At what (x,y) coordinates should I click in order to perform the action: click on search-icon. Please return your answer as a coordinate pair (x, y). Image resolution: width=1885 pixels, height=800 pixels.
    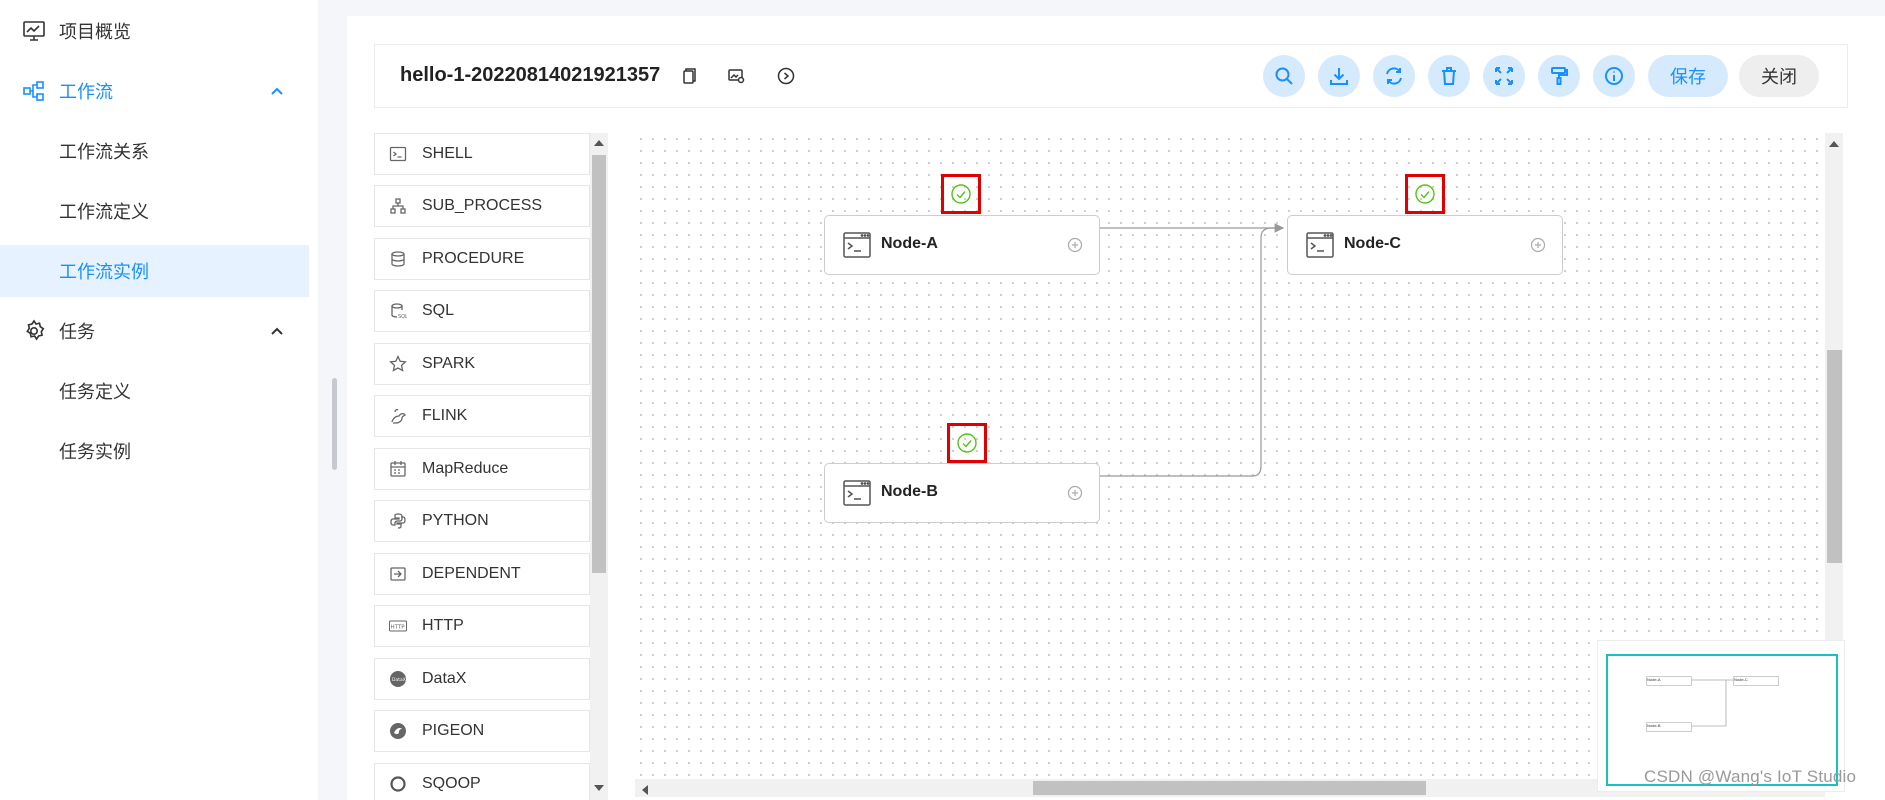
    Looking at the image, I should click on (1284, 76).